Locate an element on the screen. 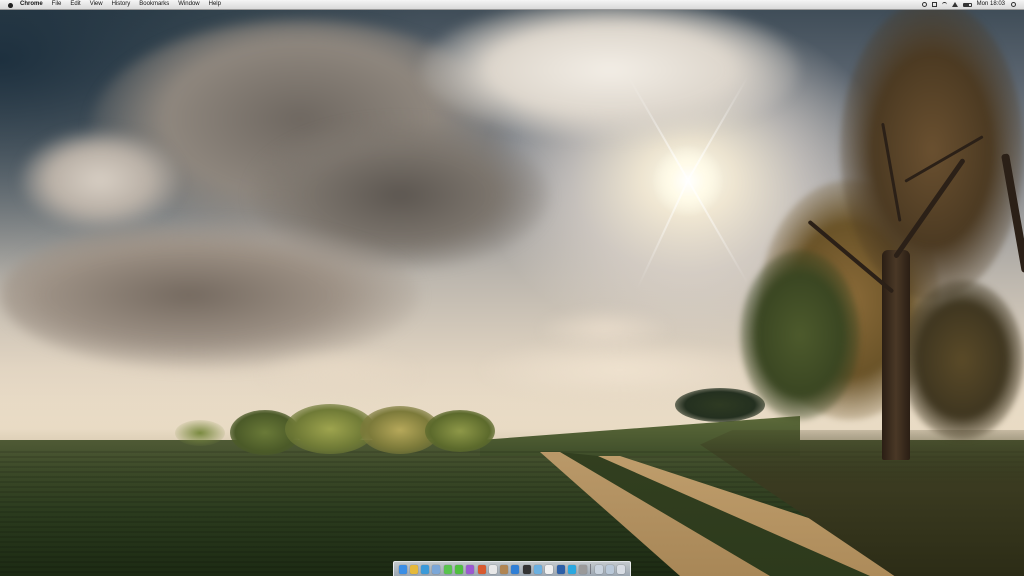  preview-icon is located at coordinates (538, 569).